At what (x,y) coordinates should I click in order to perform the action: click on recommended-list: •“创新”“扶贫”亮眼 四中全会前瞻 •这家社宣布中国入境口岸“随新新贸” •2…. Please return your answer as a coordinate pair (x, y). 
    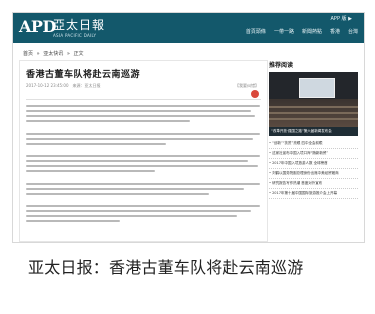
    Looking at the image, I should click on (313, 169).